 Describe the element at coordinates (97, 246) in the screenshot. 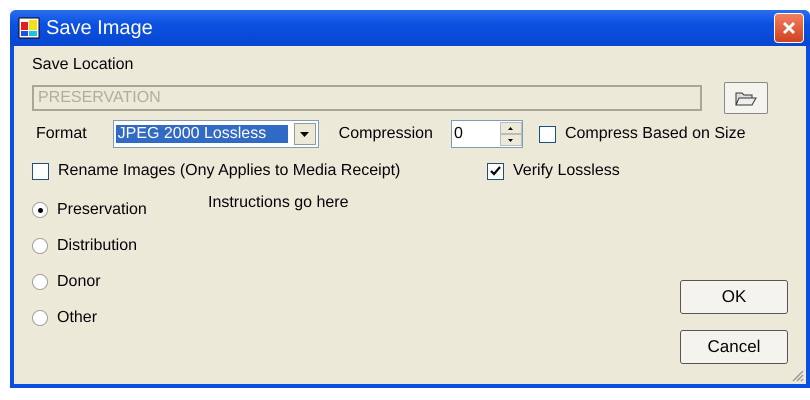

I see `radio-label: Distribution` at that location.